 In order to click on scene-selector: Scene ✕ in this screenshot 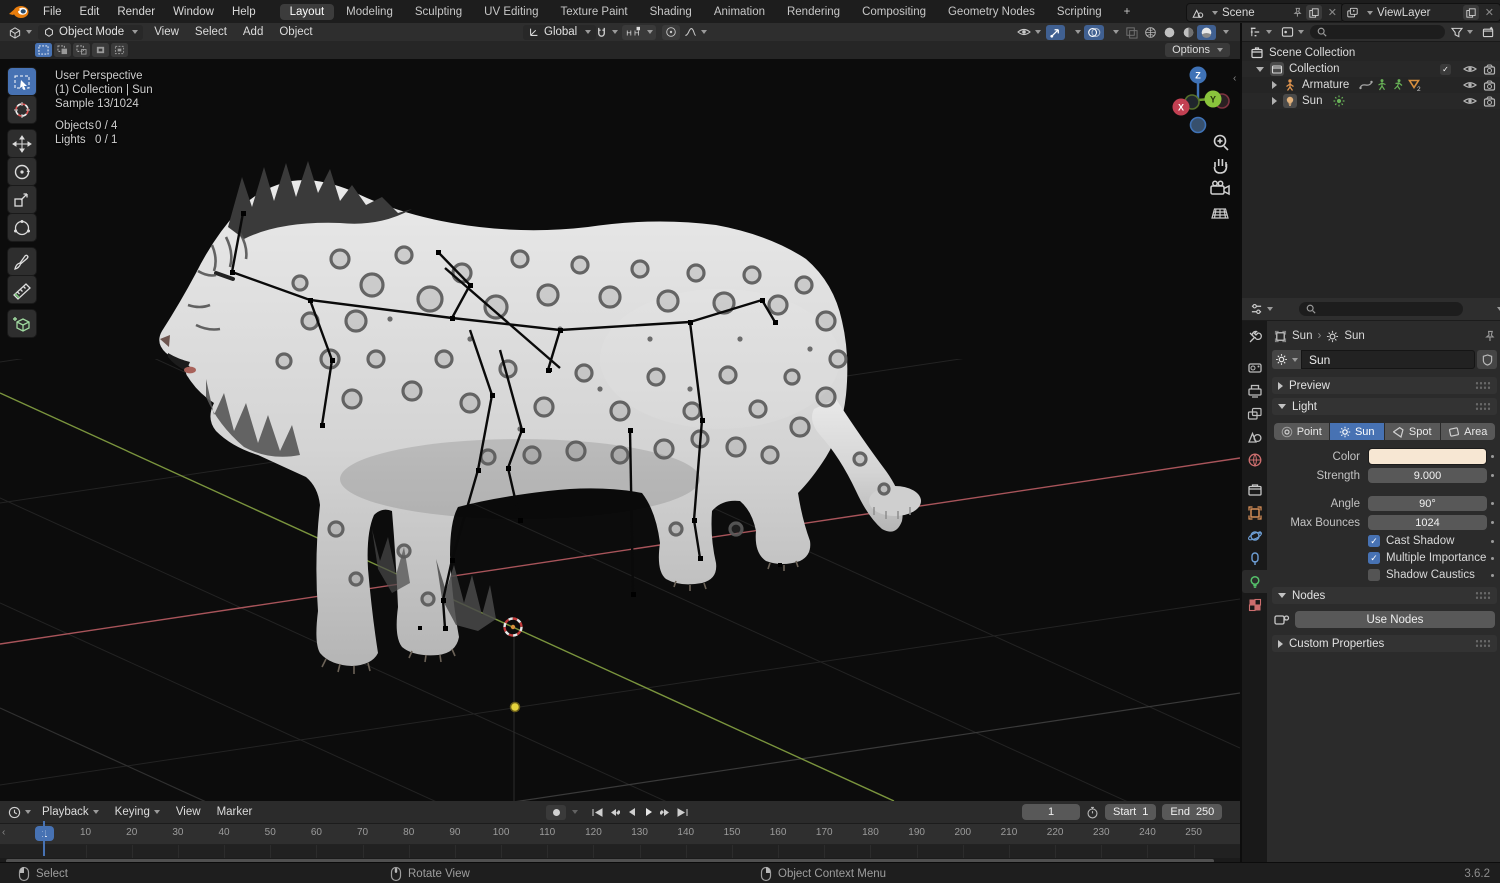, I will do `click(1265, 12)`.